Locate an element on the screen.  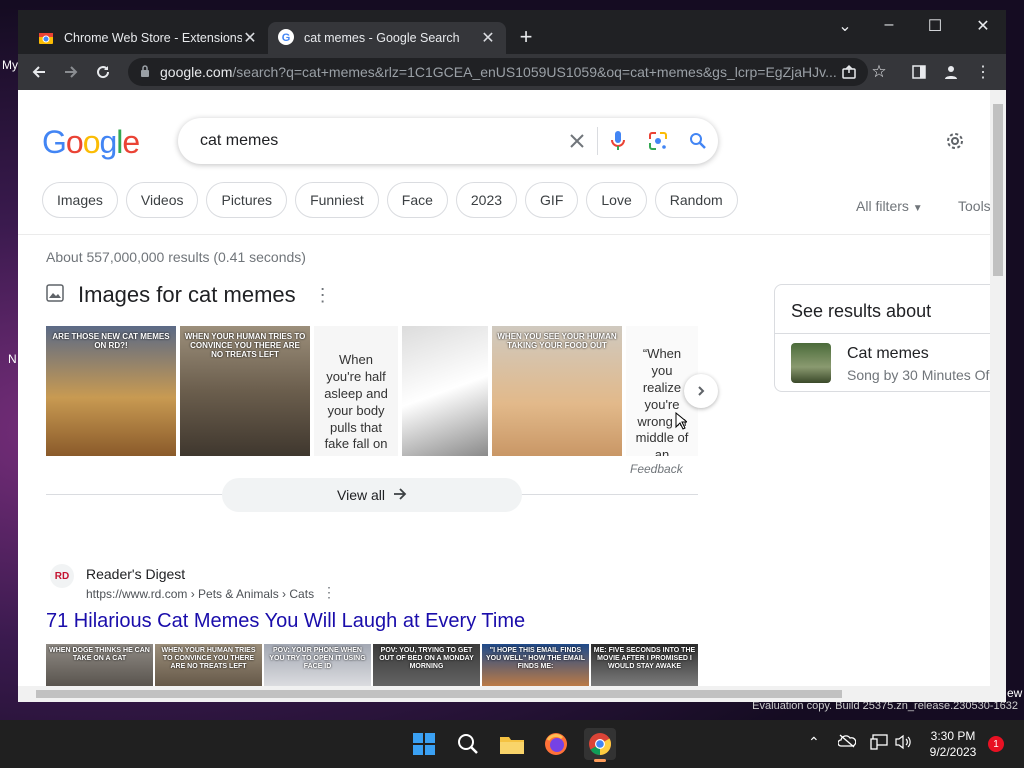
desktop-icon-label: My is located at coordinates (10, 65).